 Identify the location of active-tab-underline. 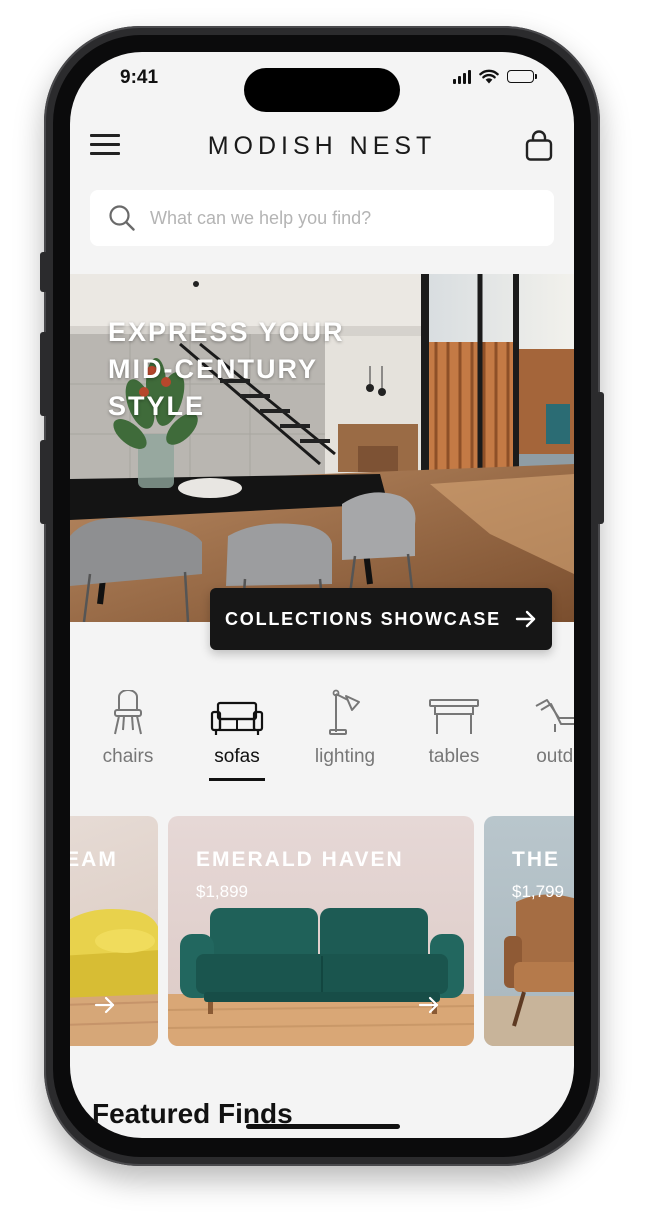
(237, 779).